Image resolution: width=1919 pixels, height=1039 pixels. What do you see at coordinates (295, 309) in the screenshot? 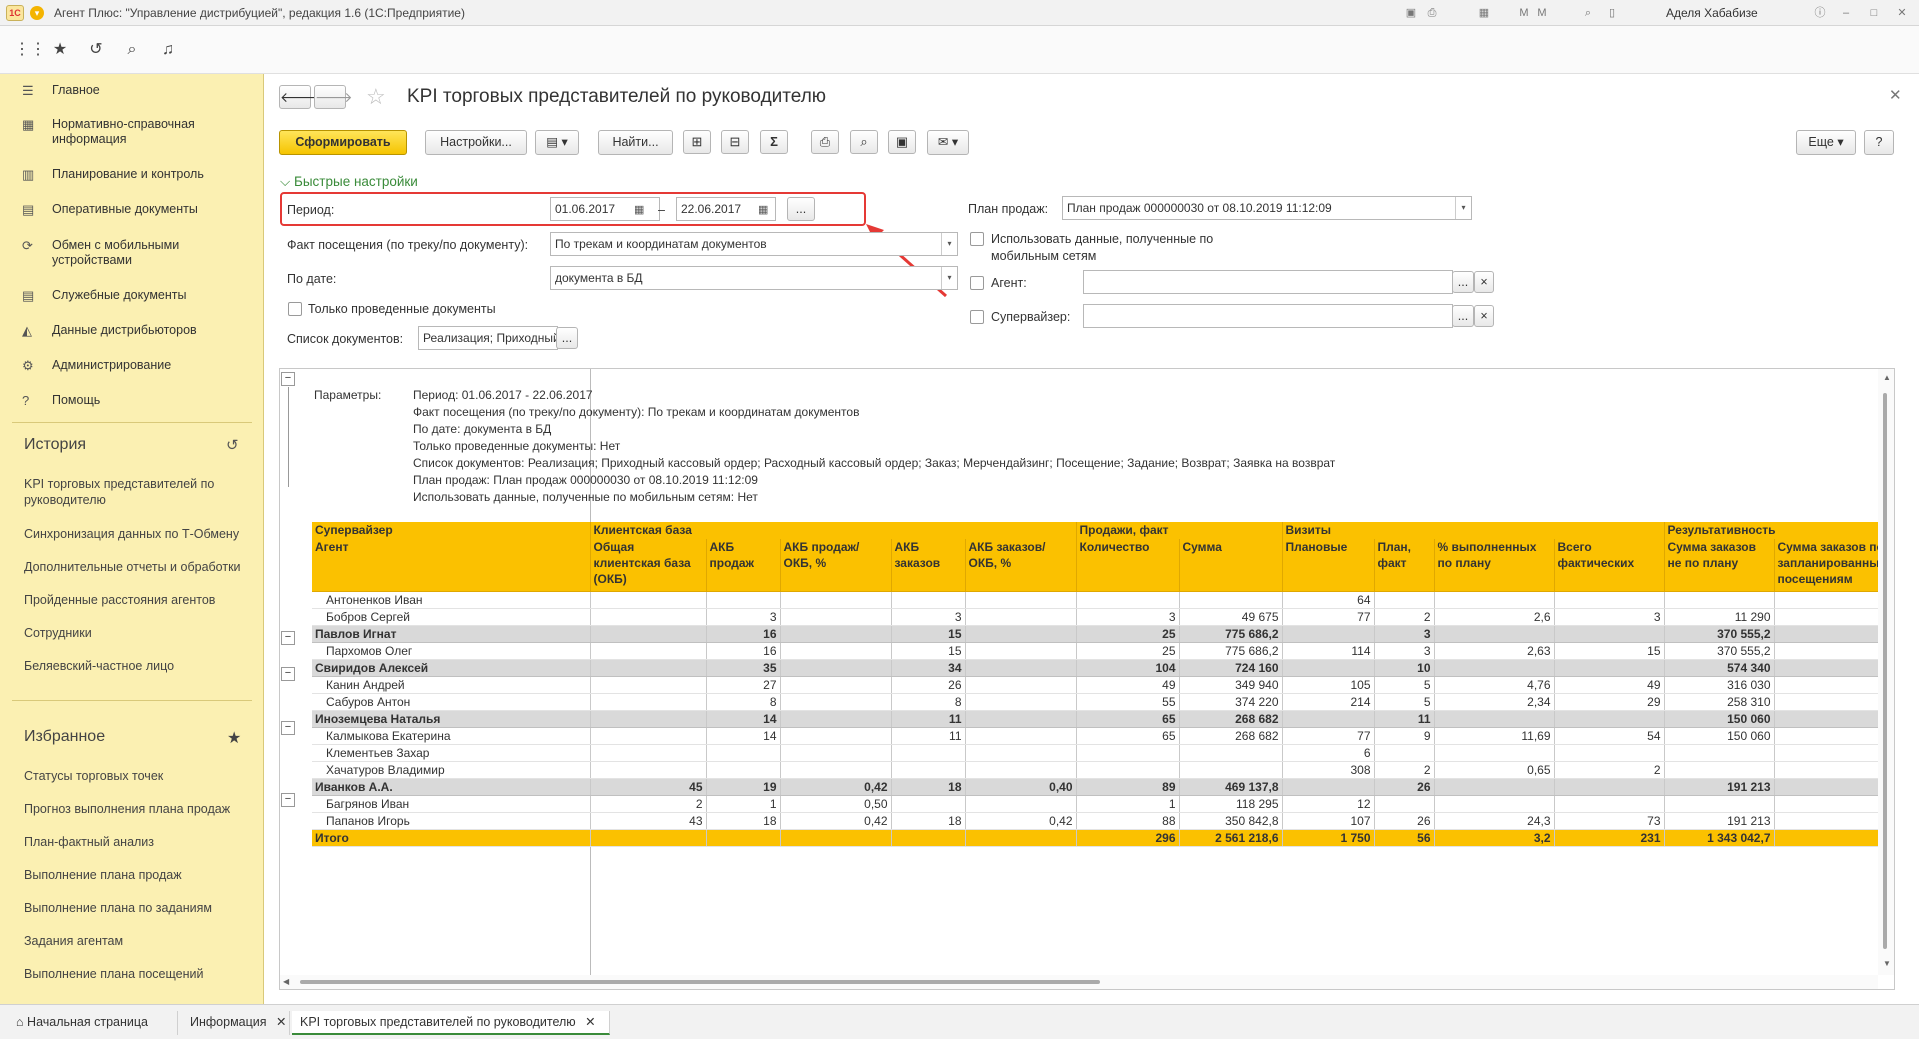
I see `posted-only-checkbox` at bounding box center [295, 309].